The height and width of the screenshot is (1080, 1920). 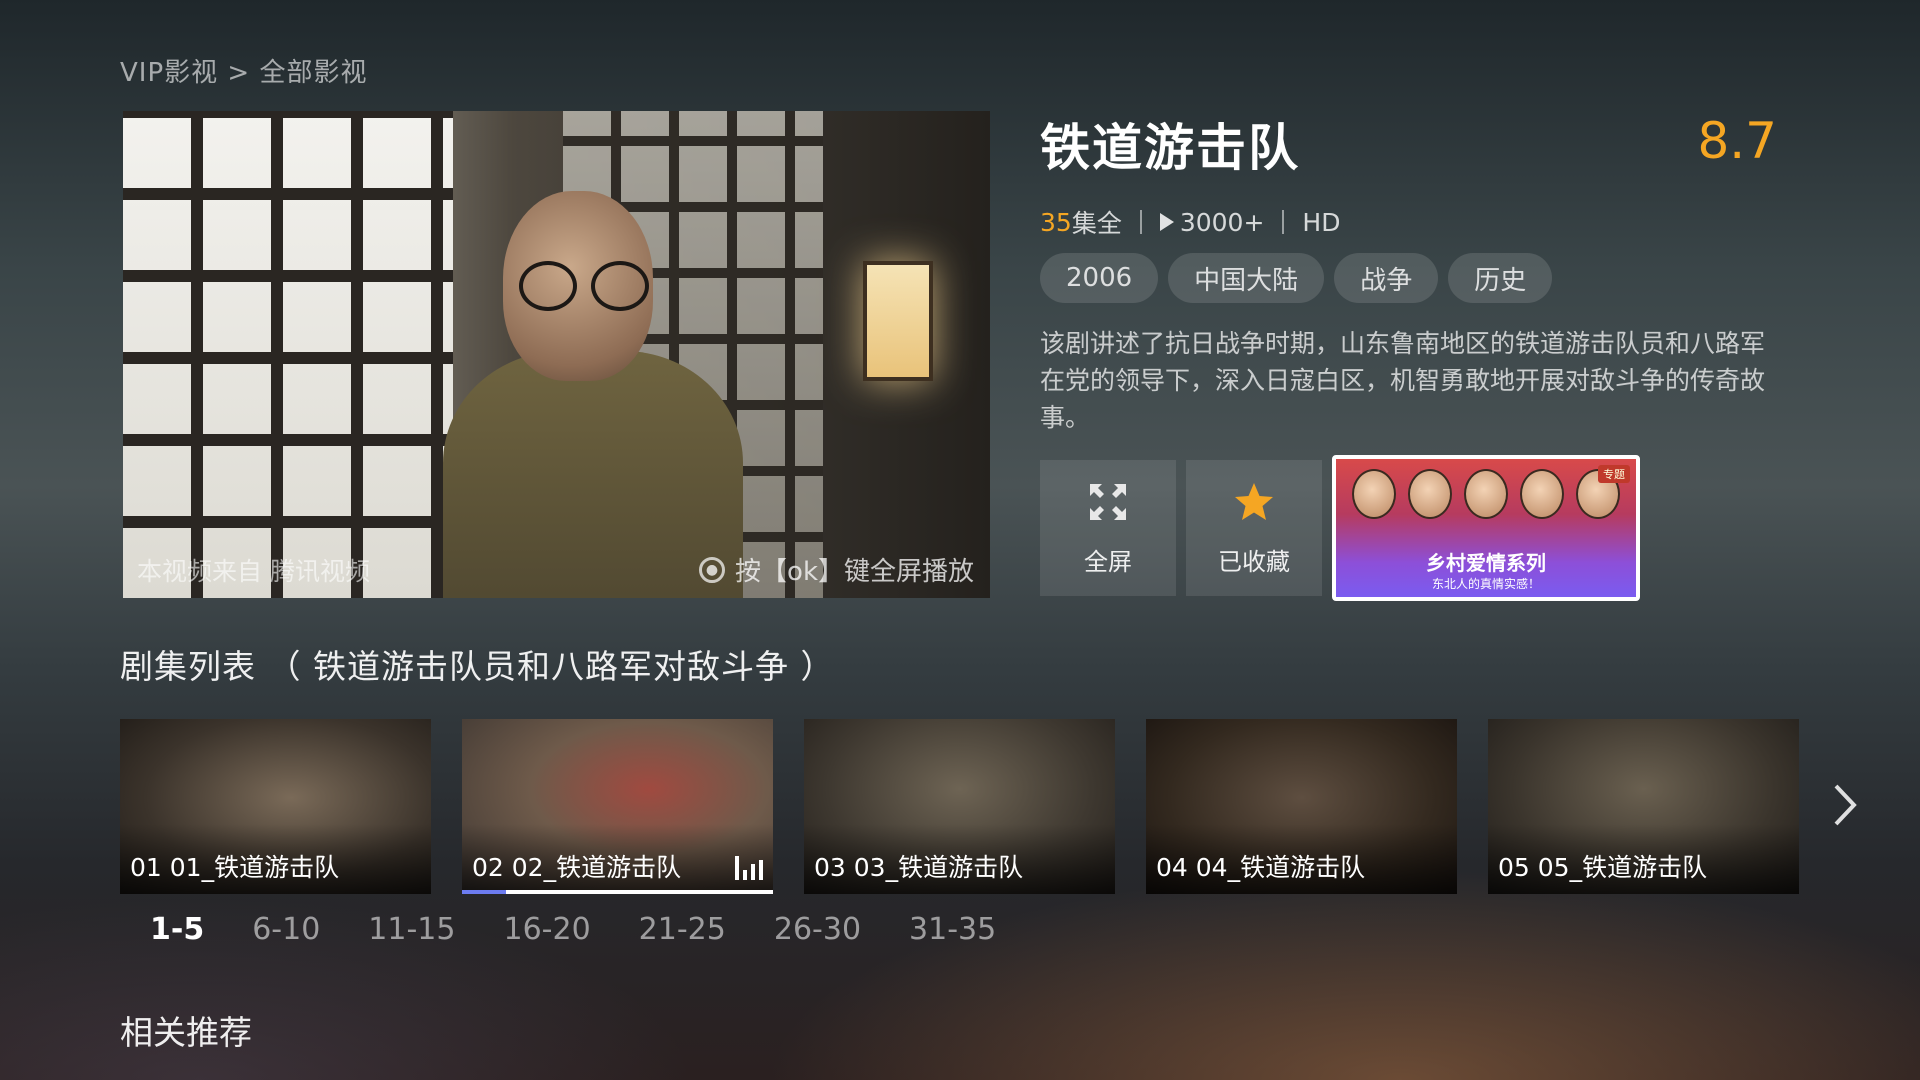 I want to click on now-playing-icon, so click(x=749, y=868).